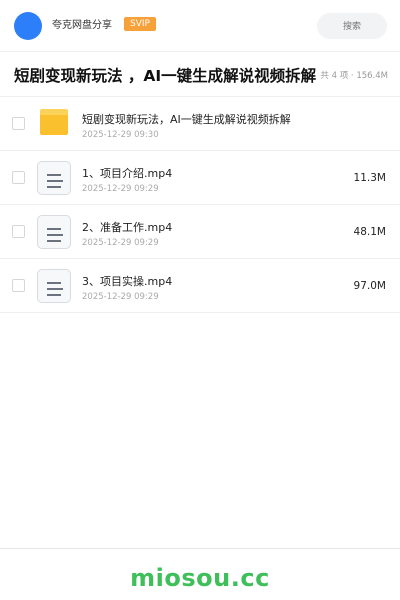  What do you see at coordinates (186, 119) in the screenshot?
I see `item-name: 短剧变现新玩法，AI一键生成解说视频拆解` at bounding box center [186, 119].